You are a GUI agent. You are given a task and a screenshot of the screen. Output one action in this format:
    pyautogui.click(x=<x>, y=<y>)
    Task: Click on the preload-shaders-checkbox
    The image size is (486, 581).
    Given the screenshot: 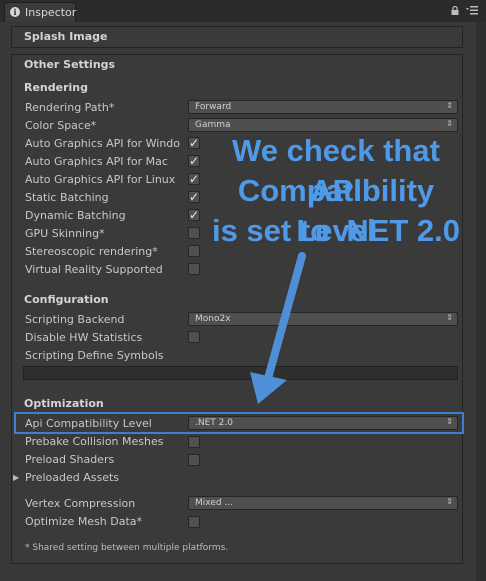 What is the action you would take?
    pyautogui.click(x=194, y=460)
    